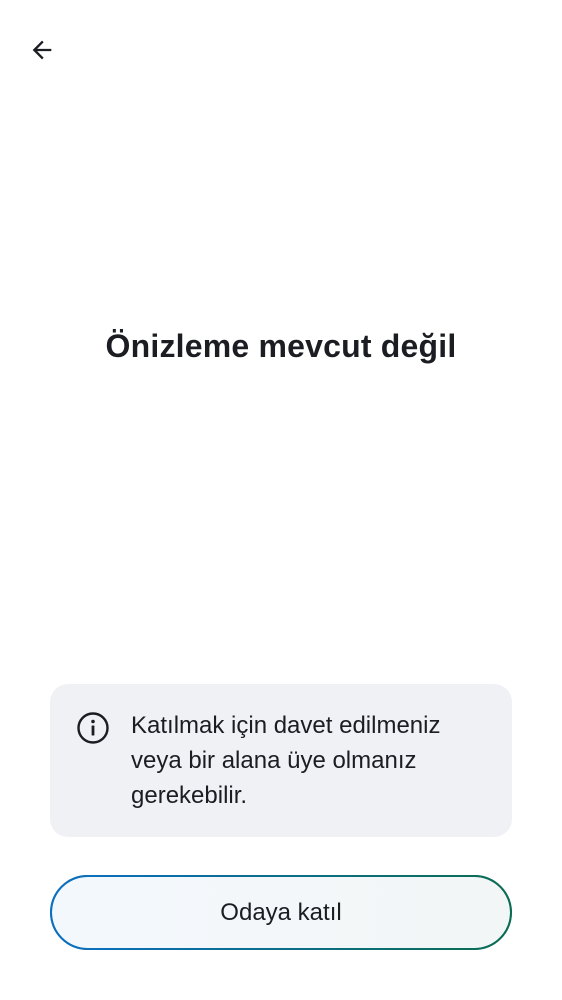 The width and height of the screenshot is (562, 1000). I want to click on arrow-left-icon, so click(42, 50).